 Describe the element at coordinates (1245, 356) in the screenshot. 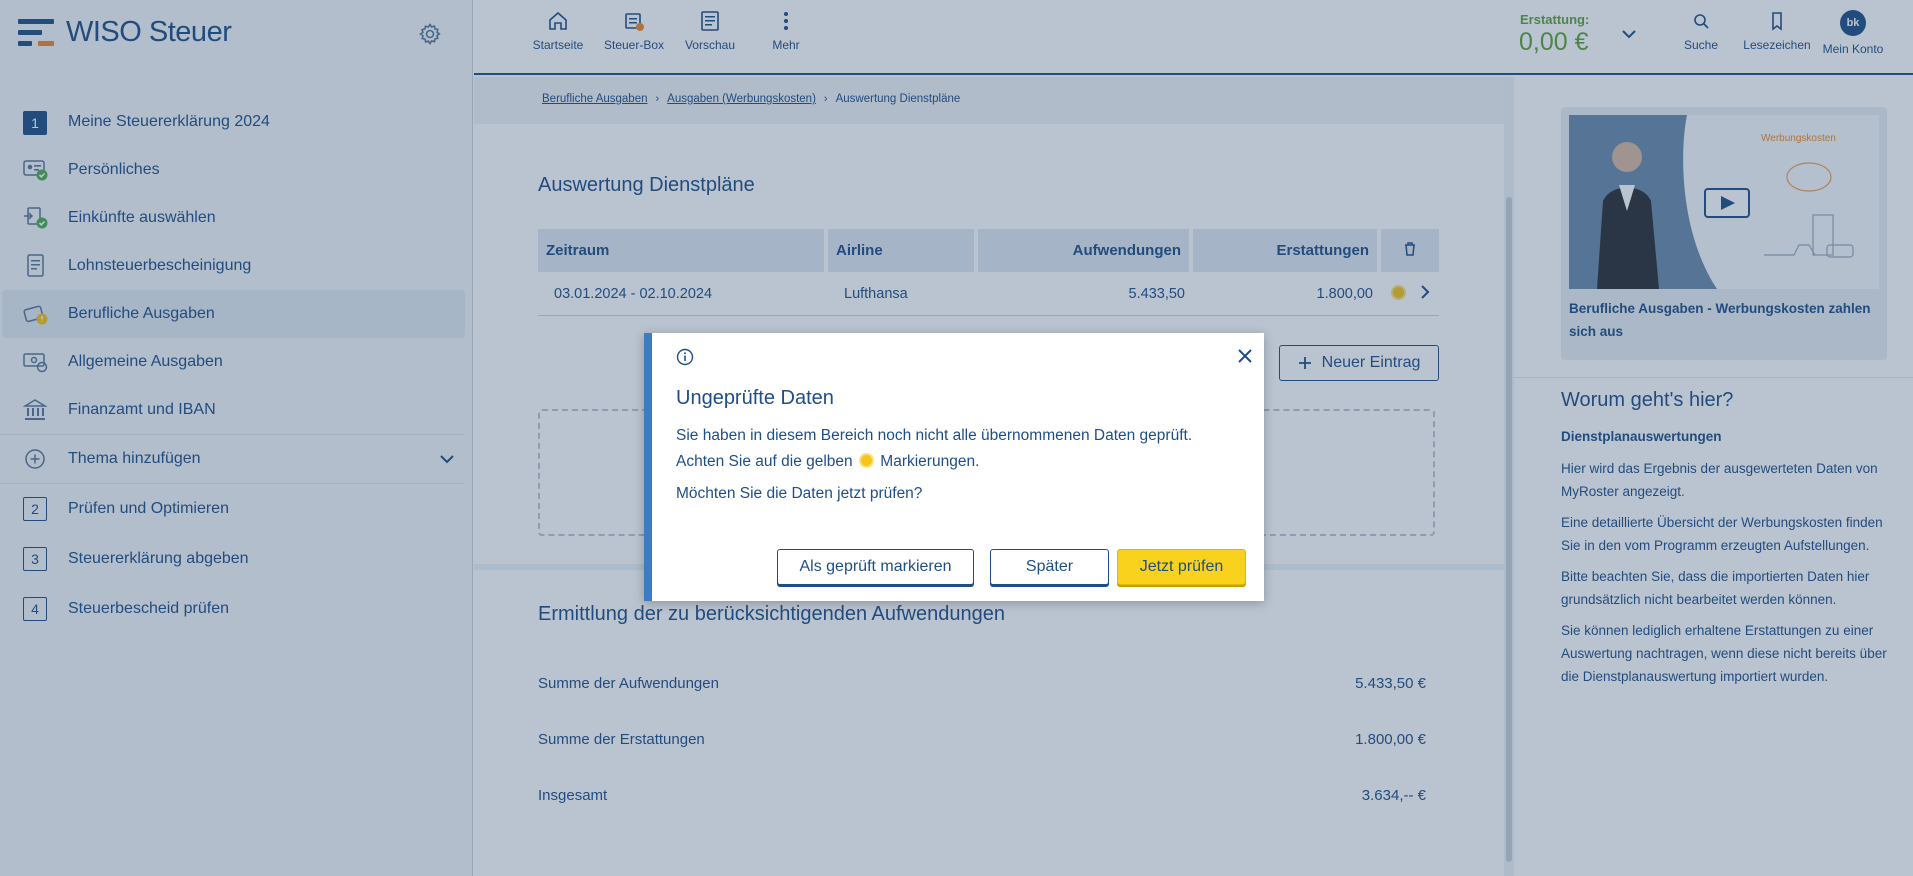

I see `close-icon` at that location.